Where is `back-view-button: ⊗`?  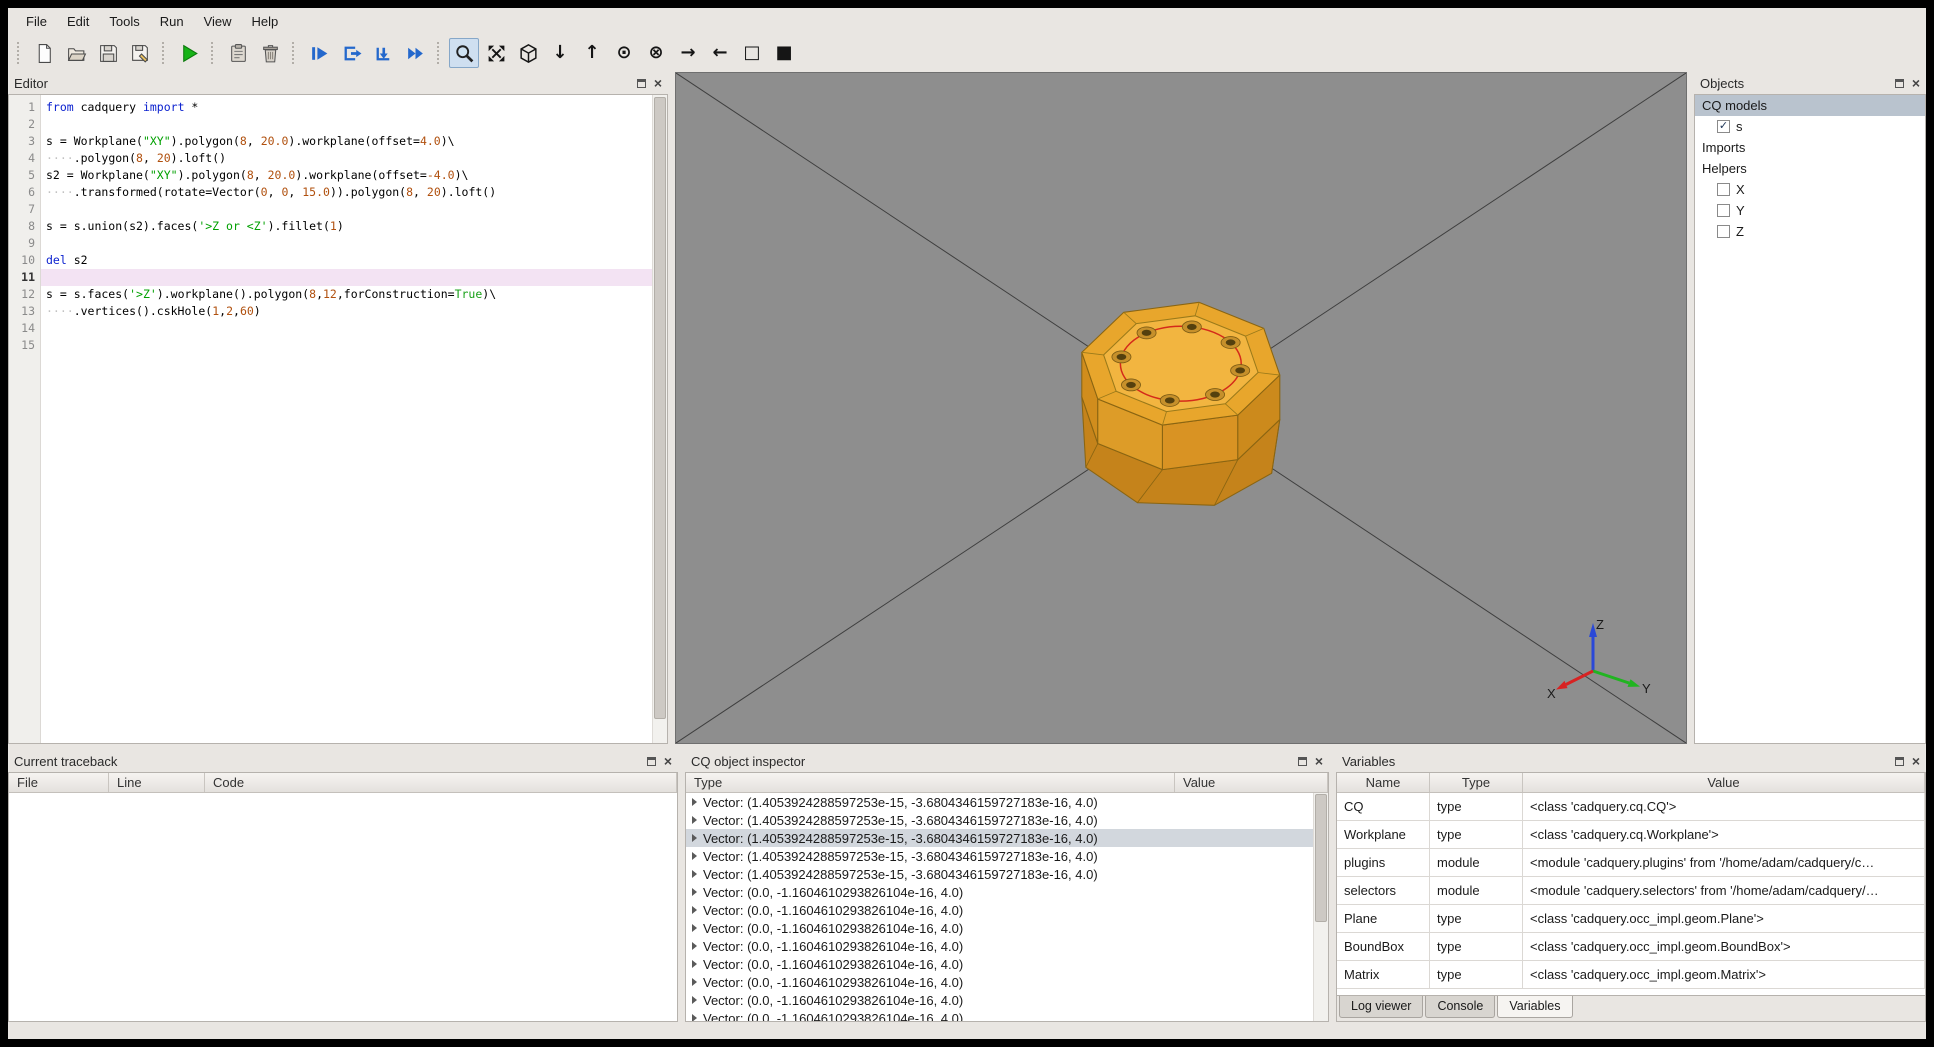 back-view-button: ⊗ is located at coordinates (656, 53).